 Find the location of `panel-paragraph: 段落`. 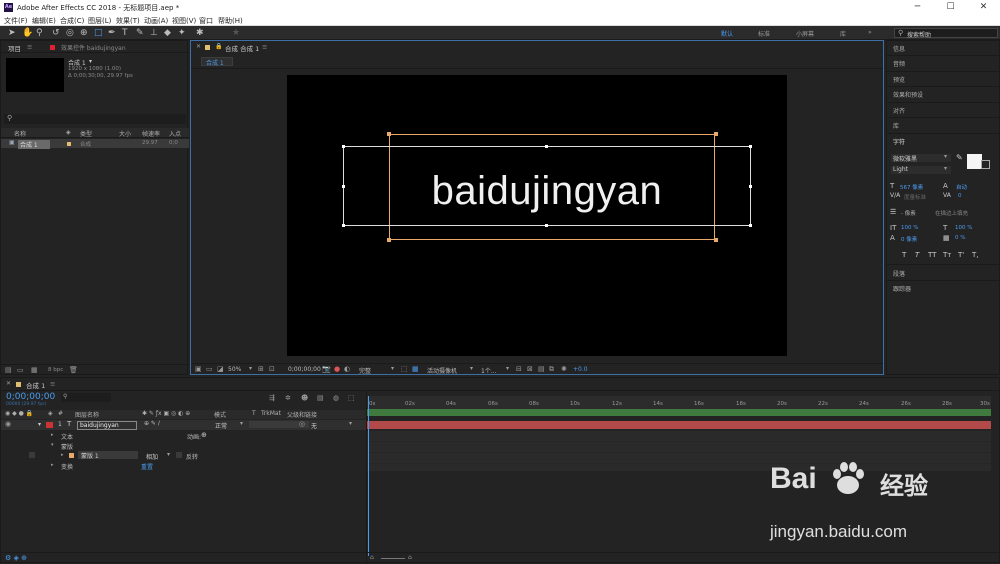

panel-paragraph: 段落 is located at coordinates (899, 273).